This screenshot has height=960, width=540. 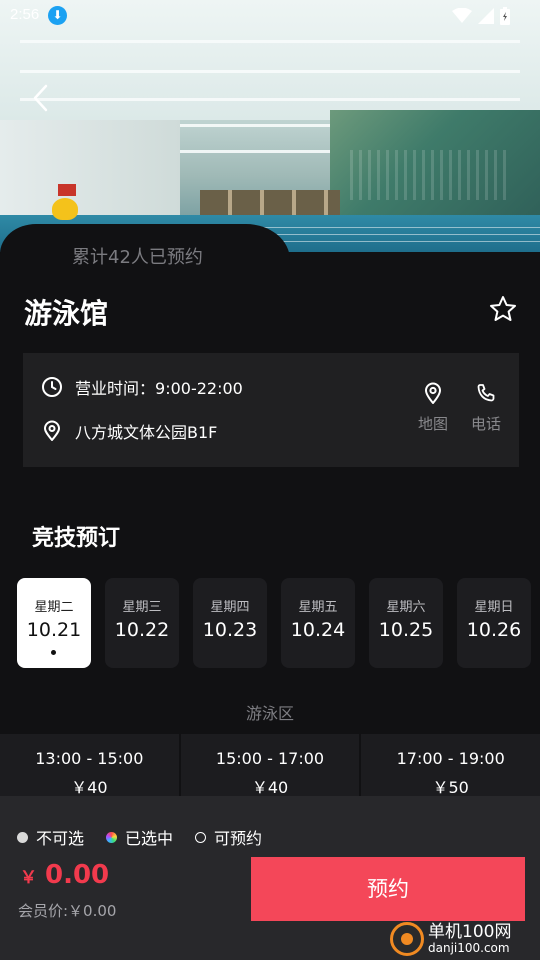 I want to click on date-day: 10.21, so click(x=54, y=630).